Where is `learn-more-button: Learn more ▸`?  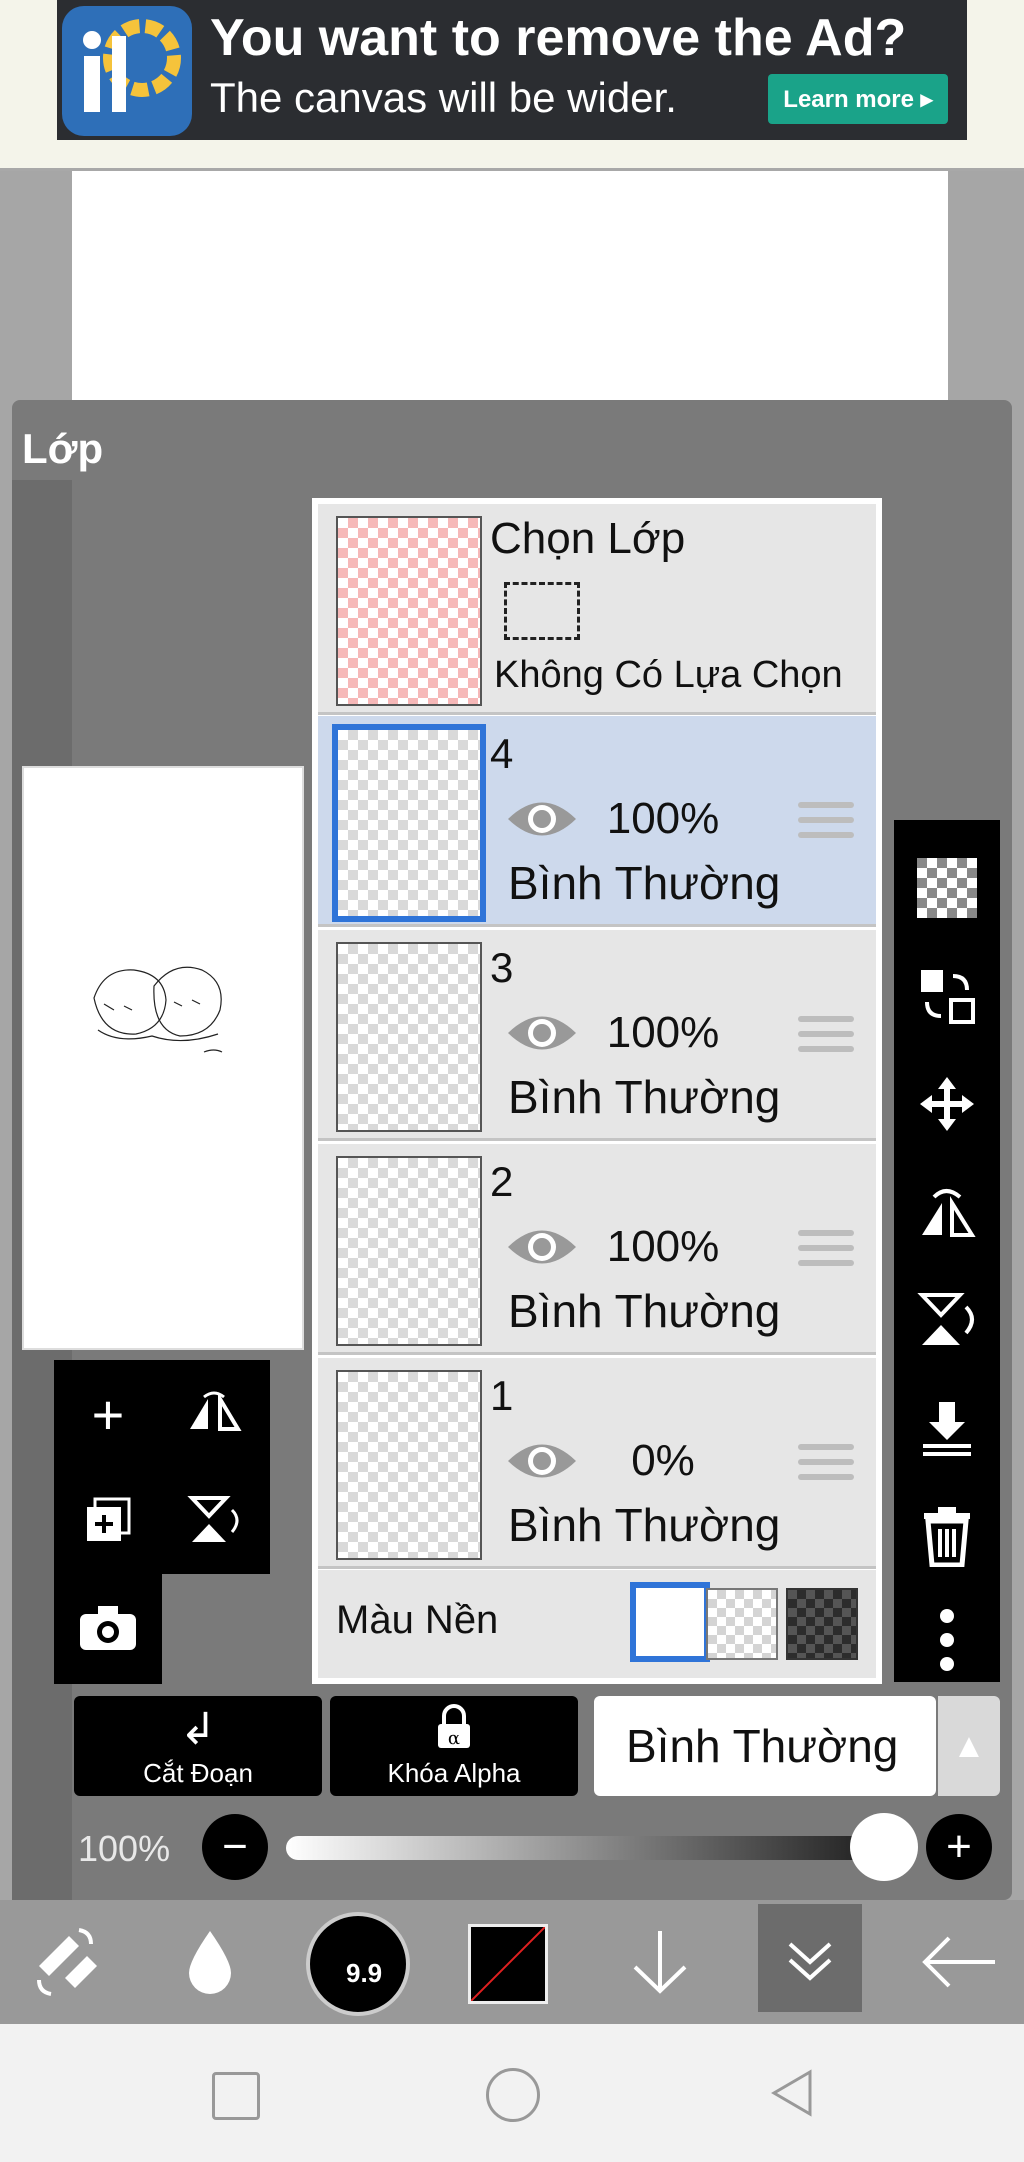 learn-more-button: Learn more ▸ is located at coordinates (858, 99).